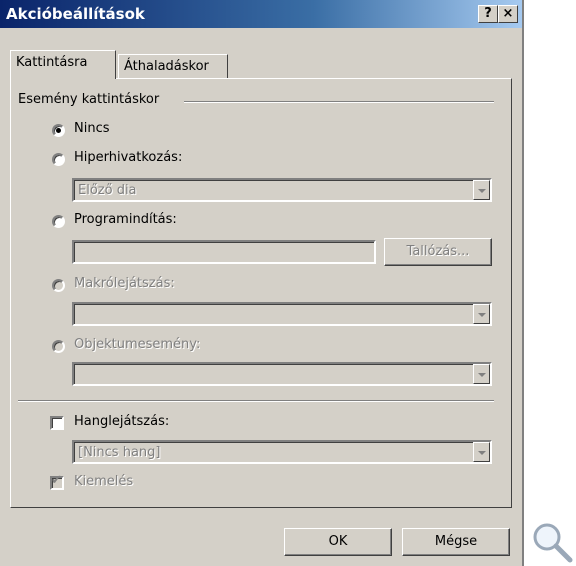 The width and height of the screenshot is (576, 566). Describe the element at coordinates (488, 14) in the screenshot. I see `help-button: ?` at that location.